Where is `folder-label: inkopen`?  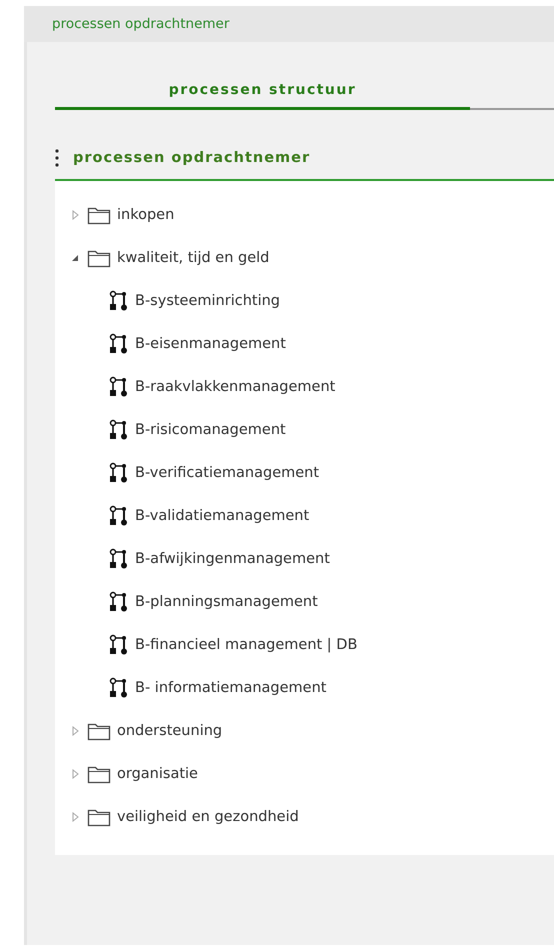
folder-label: inkopen is located at coordinates (145, 214).